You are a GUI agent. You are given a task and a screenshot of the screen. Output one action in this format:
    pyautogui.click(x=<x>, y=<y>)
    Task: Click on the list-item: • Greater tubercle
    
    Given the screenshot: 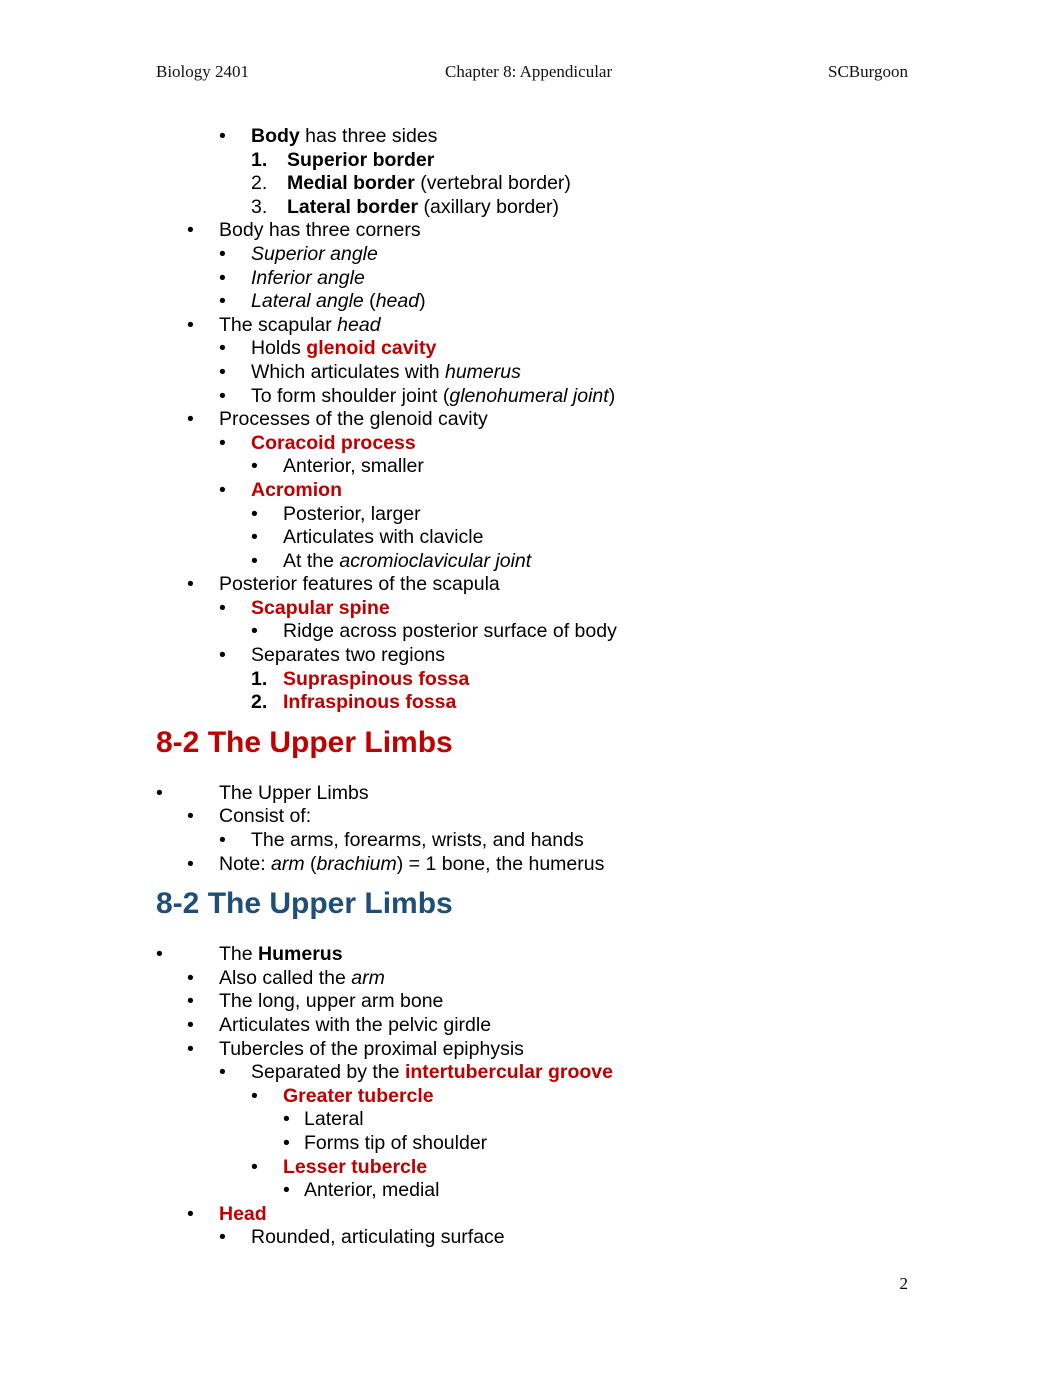 What is the action you would take?
    pyautogui.click(x=531, y=1097)
    